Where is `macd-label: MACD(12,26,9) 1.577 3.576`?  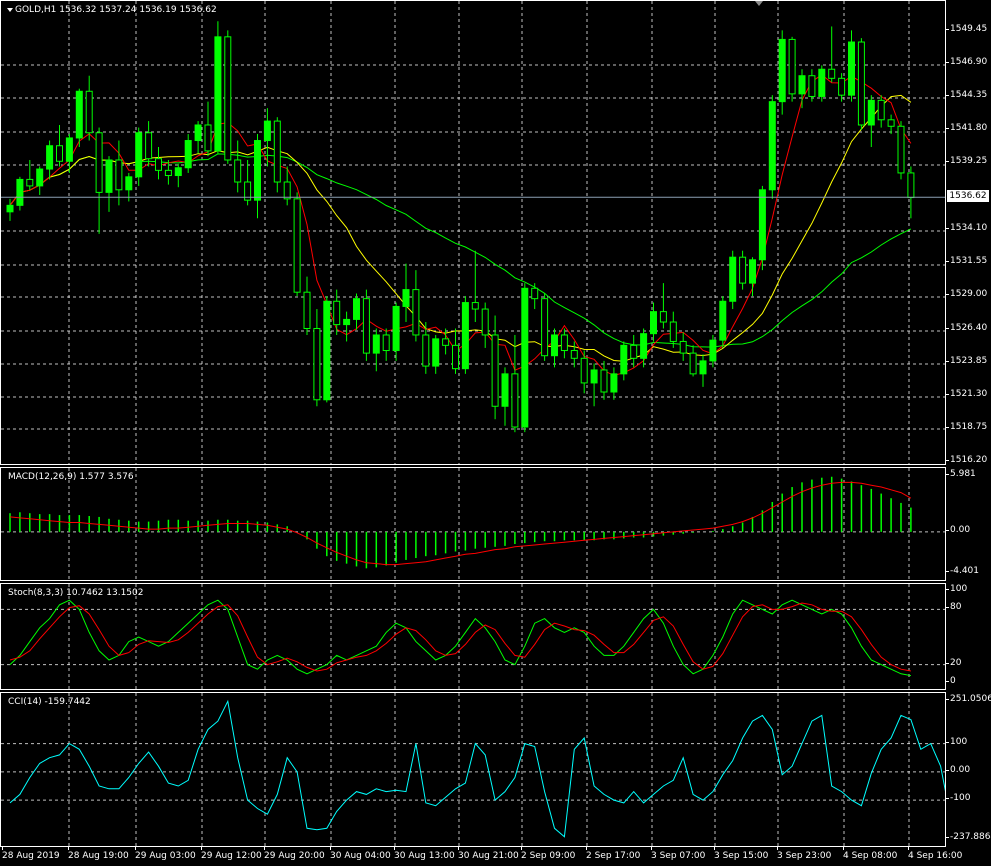 macd-label: MACD(12,26,9) 1.577 3.576 is located at coordinates (71, 477).